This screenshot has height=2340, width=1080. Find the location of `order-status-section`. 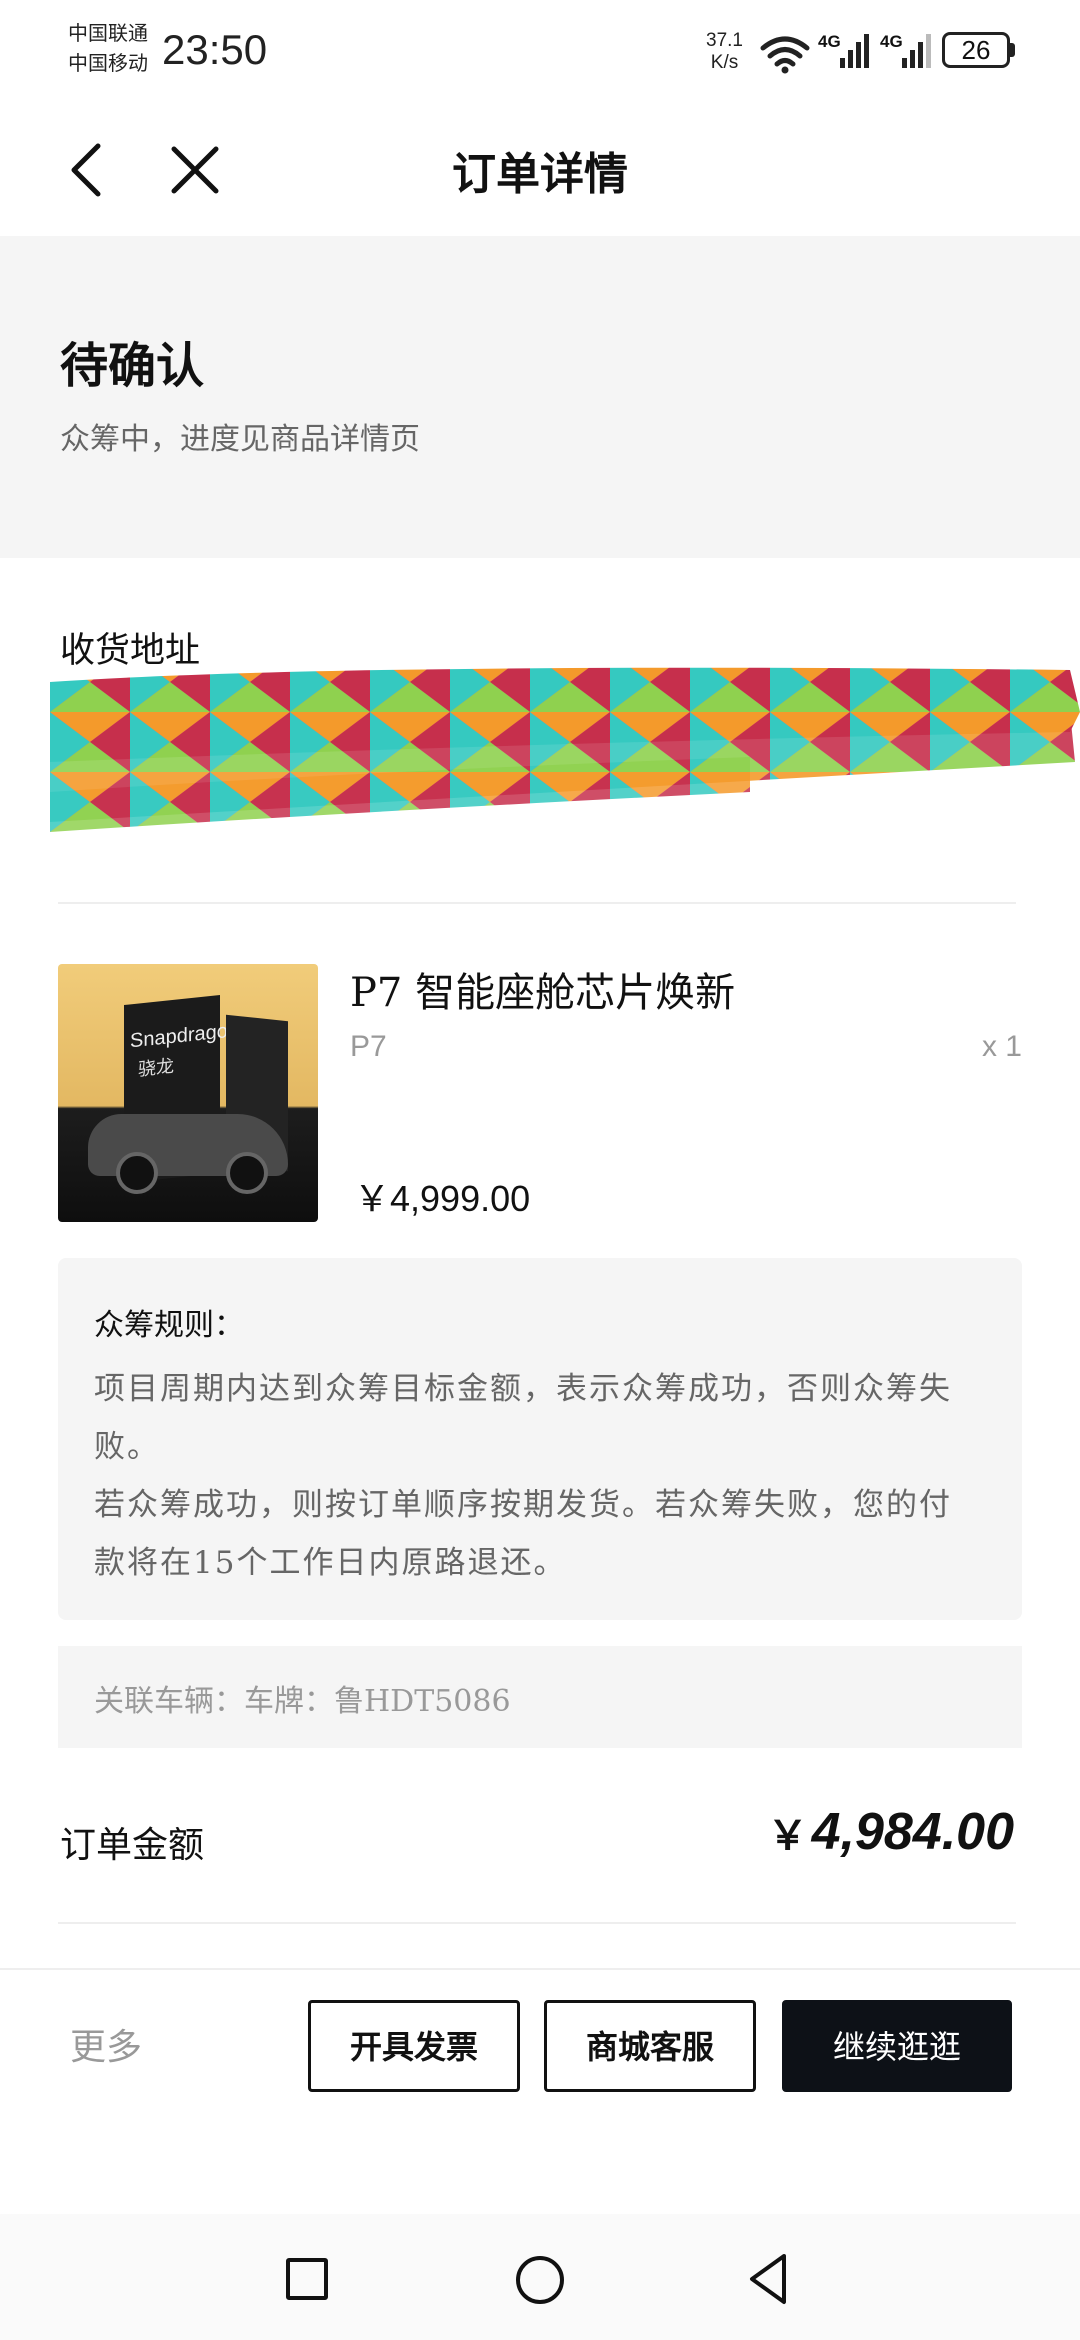

order-status-section is located at coordinates (540, 397).